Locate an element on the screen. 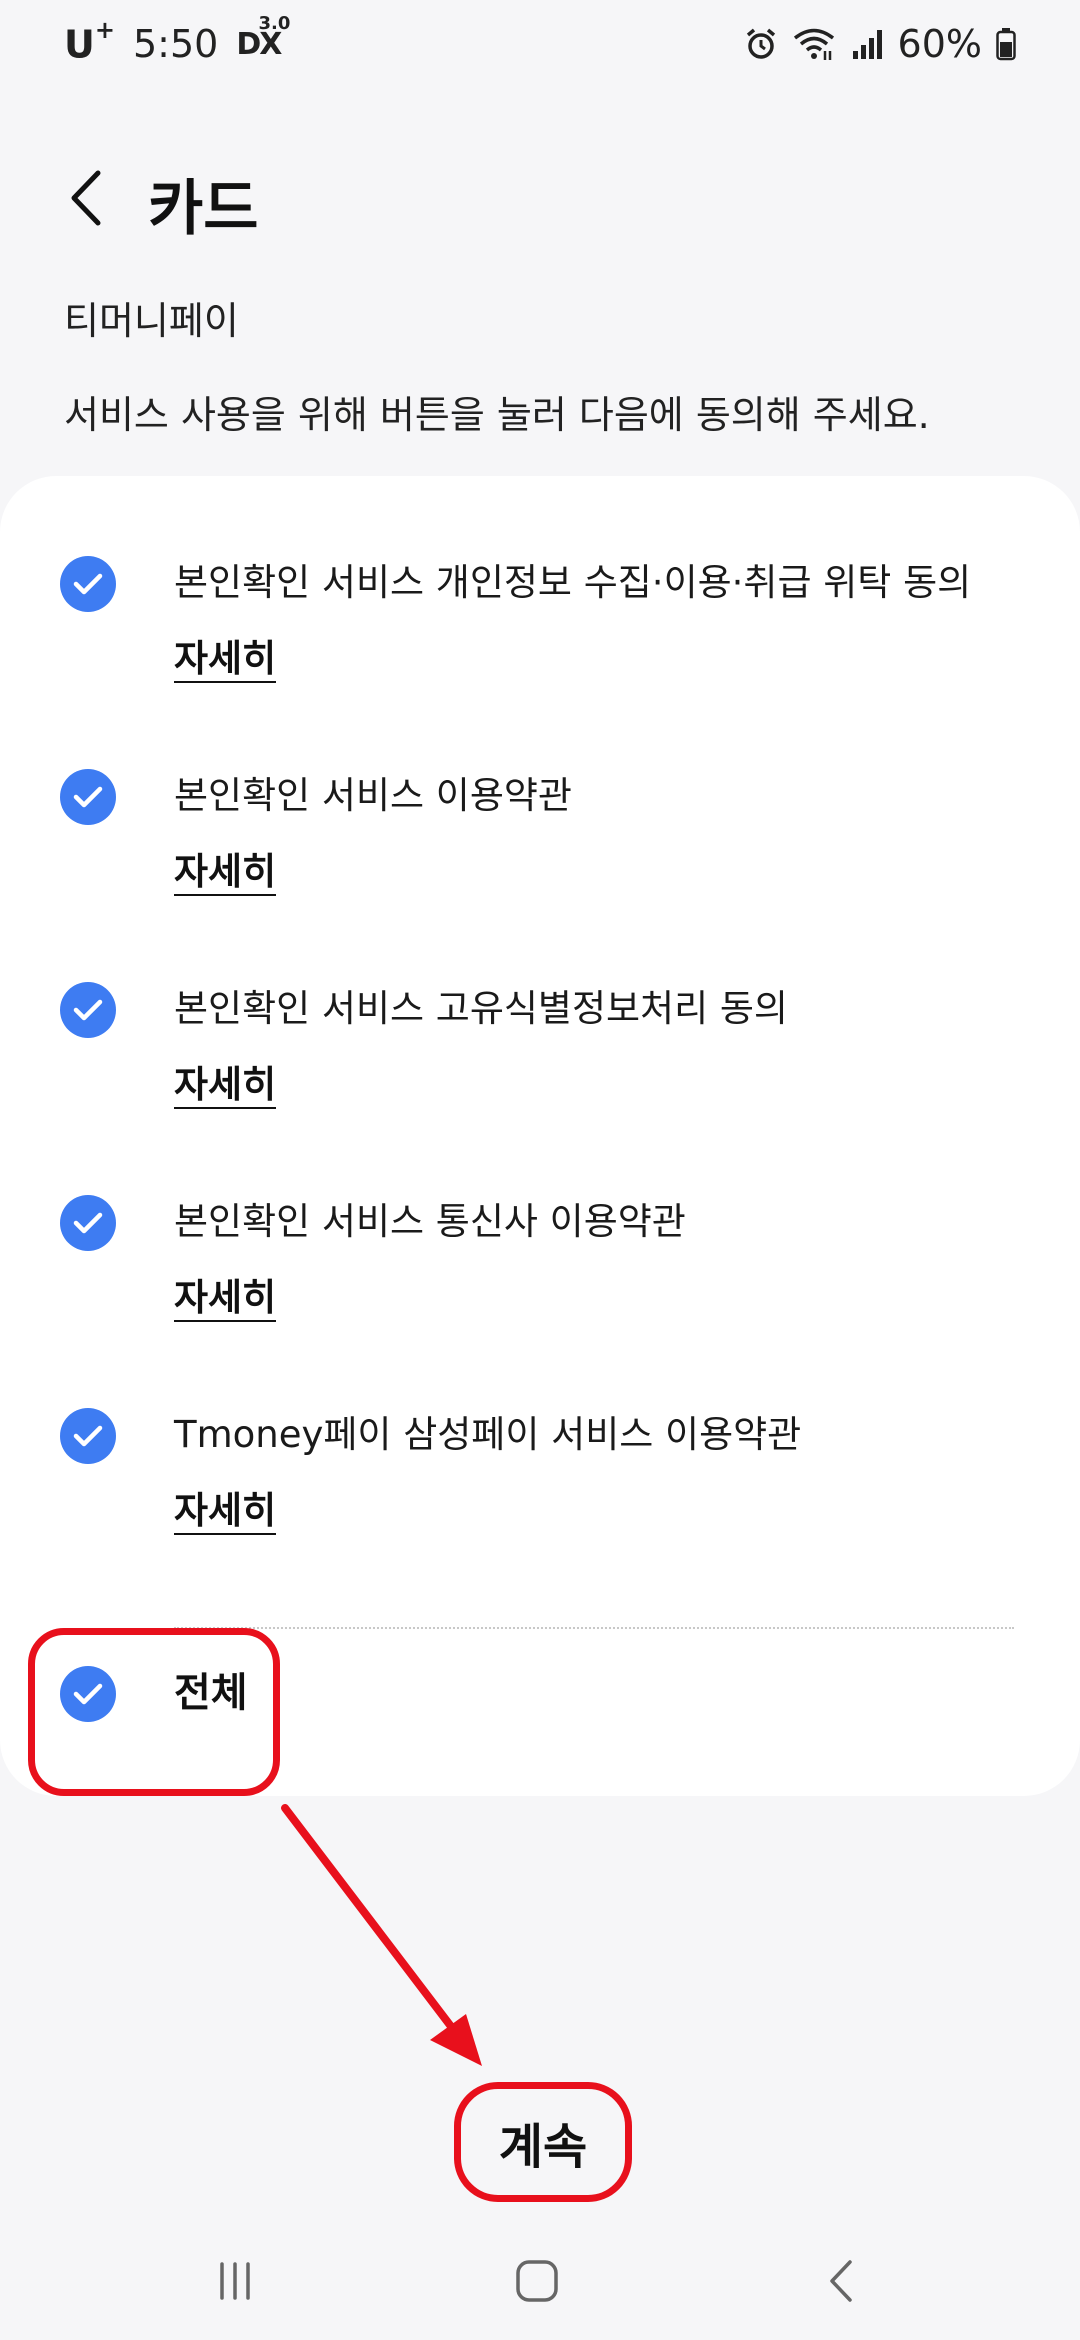 This screenshot has height=2340, width=1080. chevron-left-icon is located at coordinates (86, 200).